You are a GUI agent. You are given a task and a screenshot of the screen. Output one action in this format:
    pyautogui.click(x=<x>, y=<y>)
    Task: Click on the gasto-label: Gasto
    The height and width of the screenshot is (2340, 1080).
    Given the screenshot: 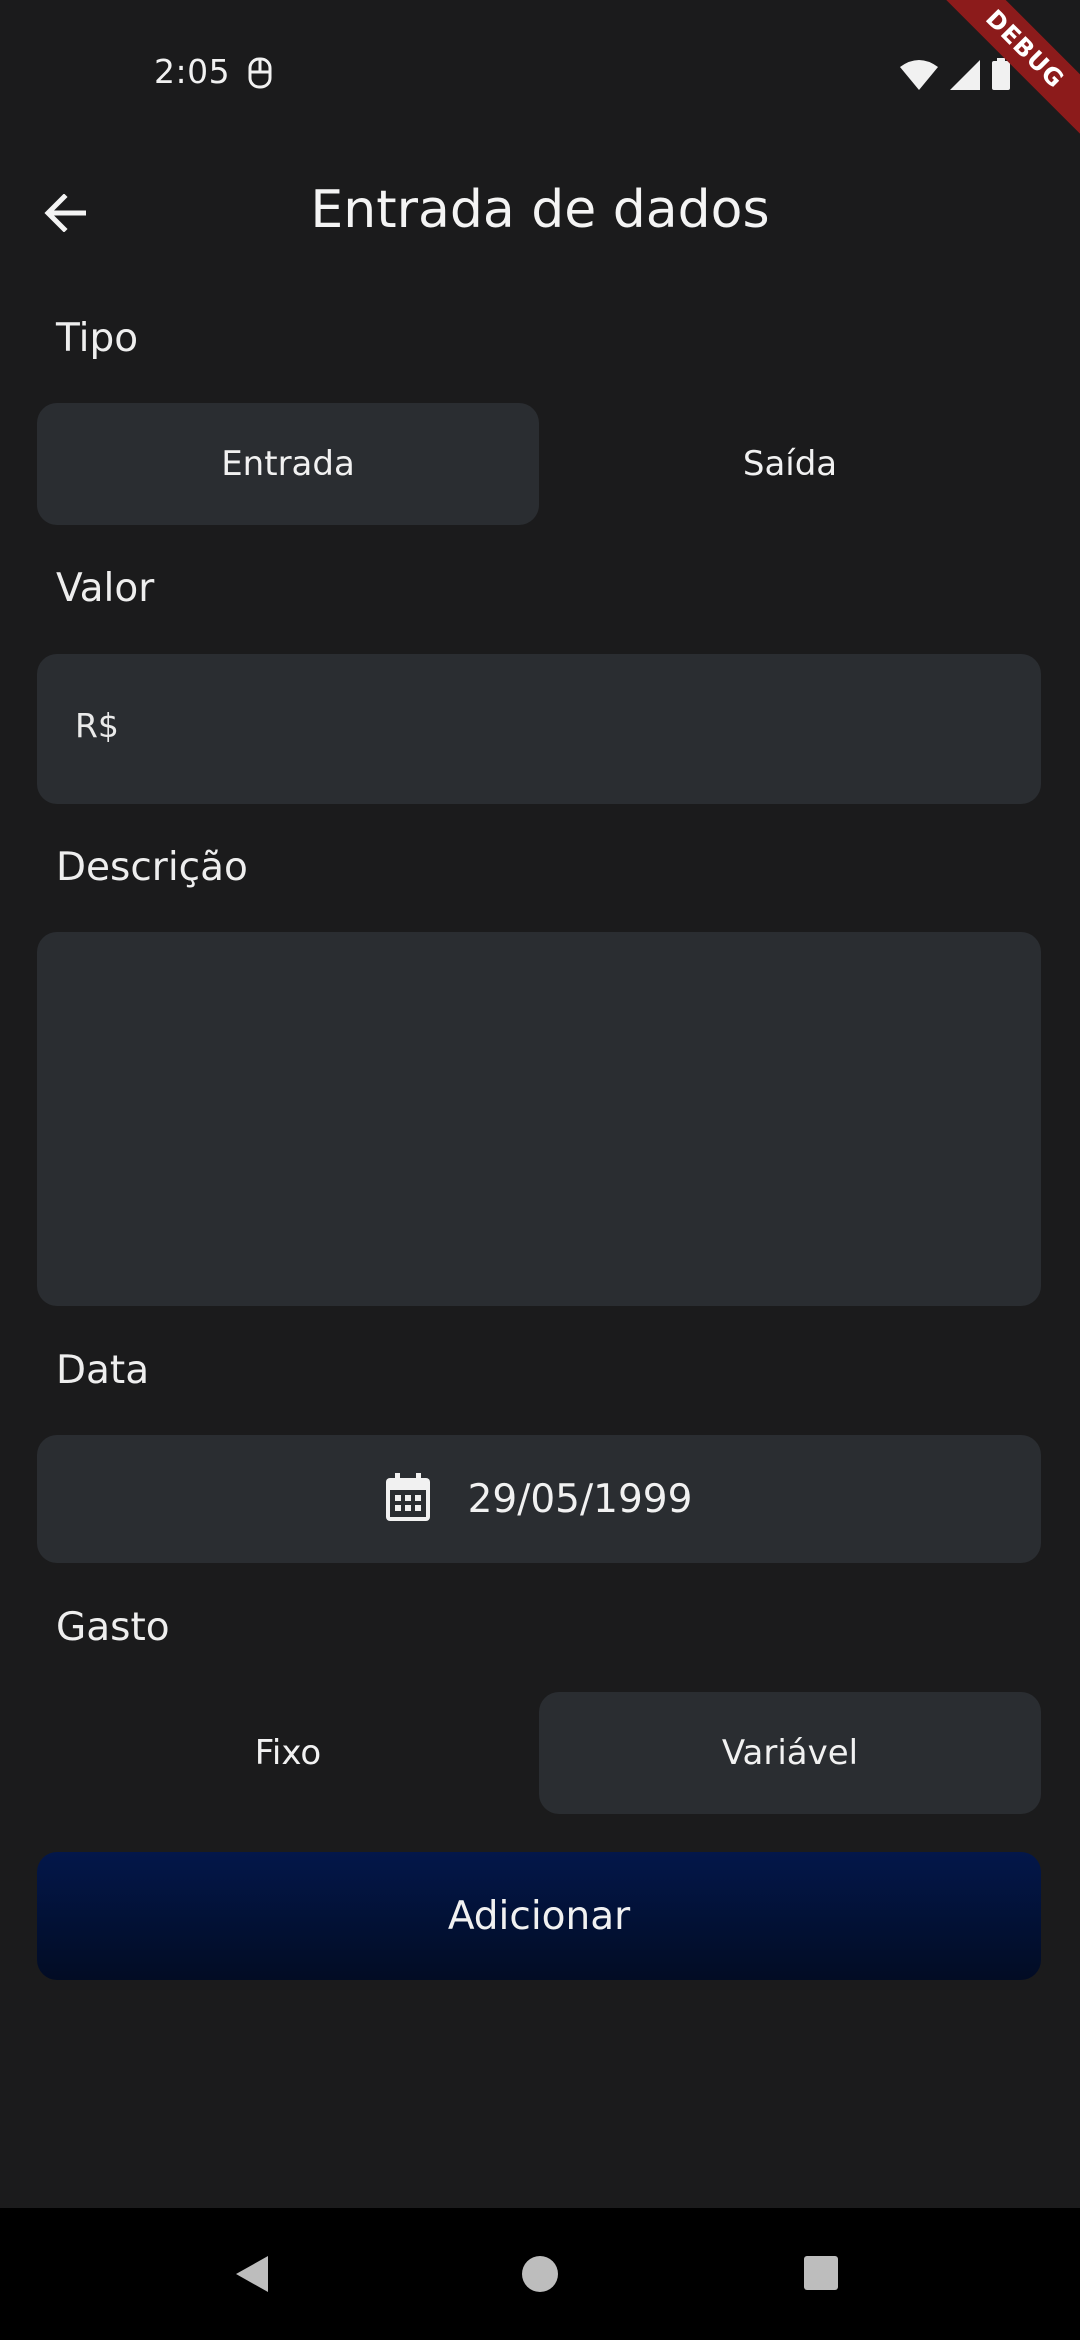 What is the action you would take?
    pyautogui.click(x=113, y=1627)
    